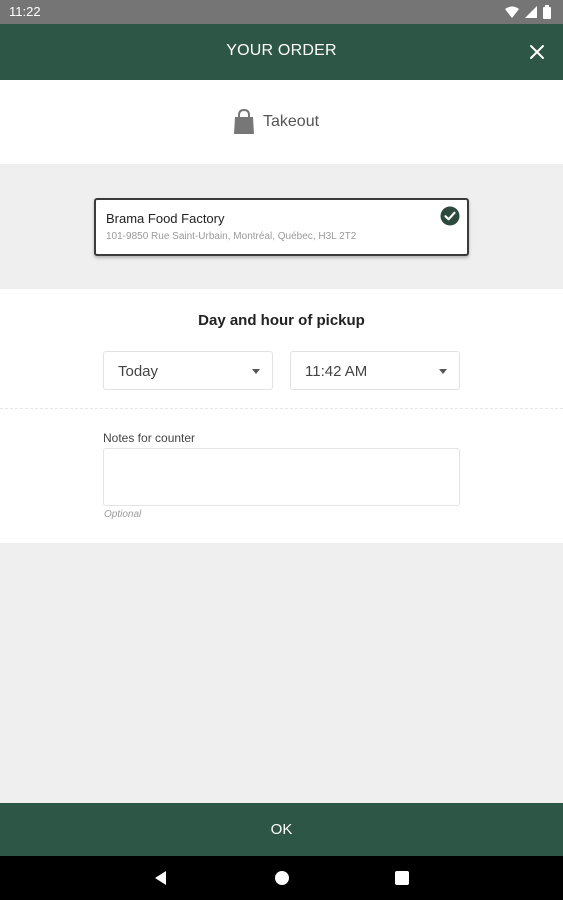  I want to click on signal-icon, so click(531, 12).